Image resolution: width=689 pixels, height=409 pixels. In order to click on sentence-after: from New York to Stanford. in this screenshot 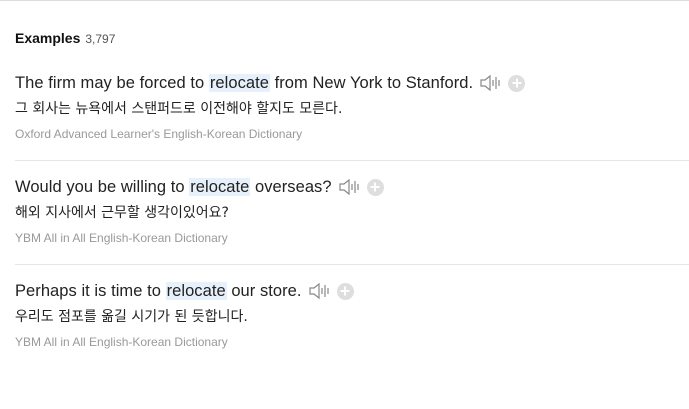, I will do `click(371, 82)`.